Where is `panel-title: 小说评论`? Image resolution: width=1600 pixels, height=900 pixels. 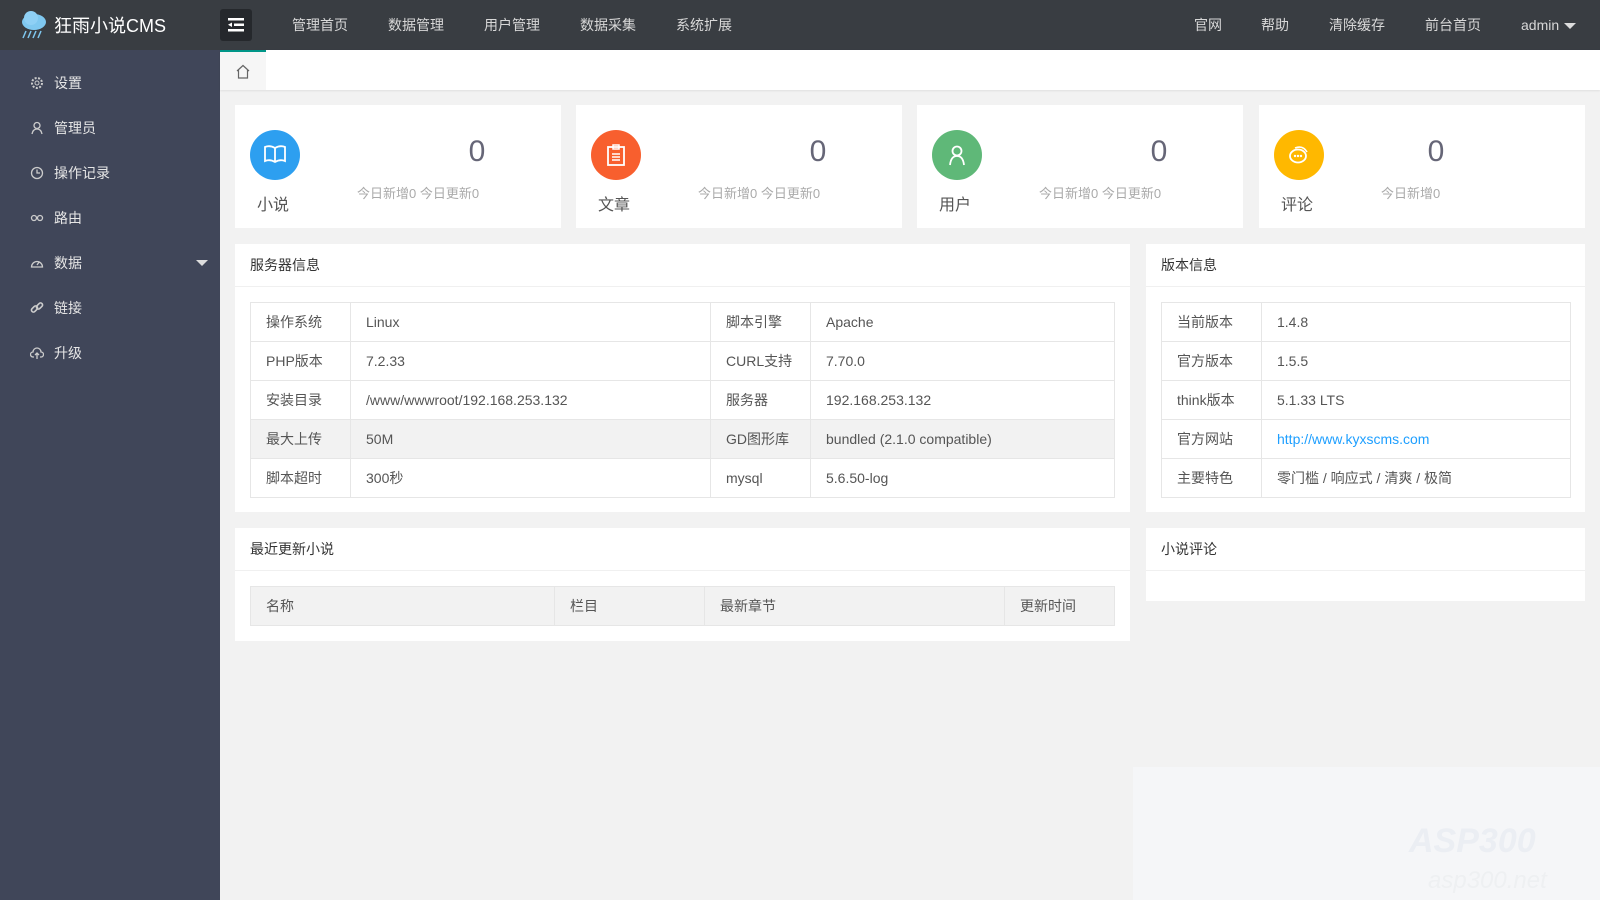 panel-title: 小说评论 is located at coordinates (1365, 549).